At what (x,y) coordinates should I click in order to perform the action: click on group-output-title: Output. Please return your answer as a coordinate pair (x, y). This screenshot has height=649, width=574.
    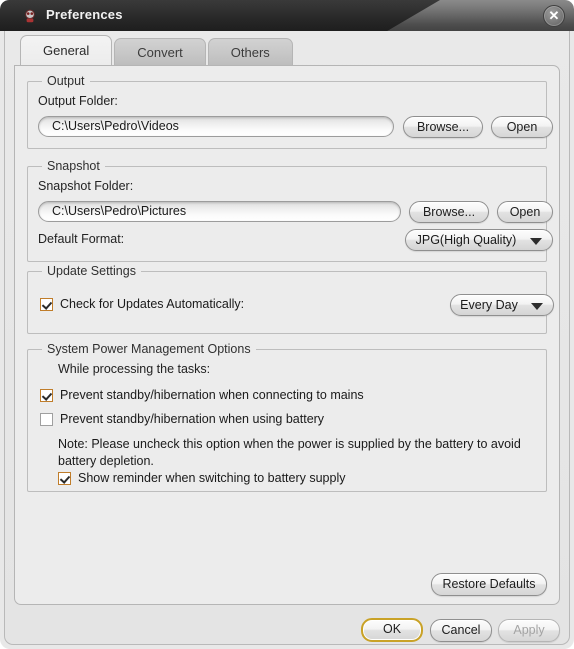
    Looking at the image, I should click on (66, 81).